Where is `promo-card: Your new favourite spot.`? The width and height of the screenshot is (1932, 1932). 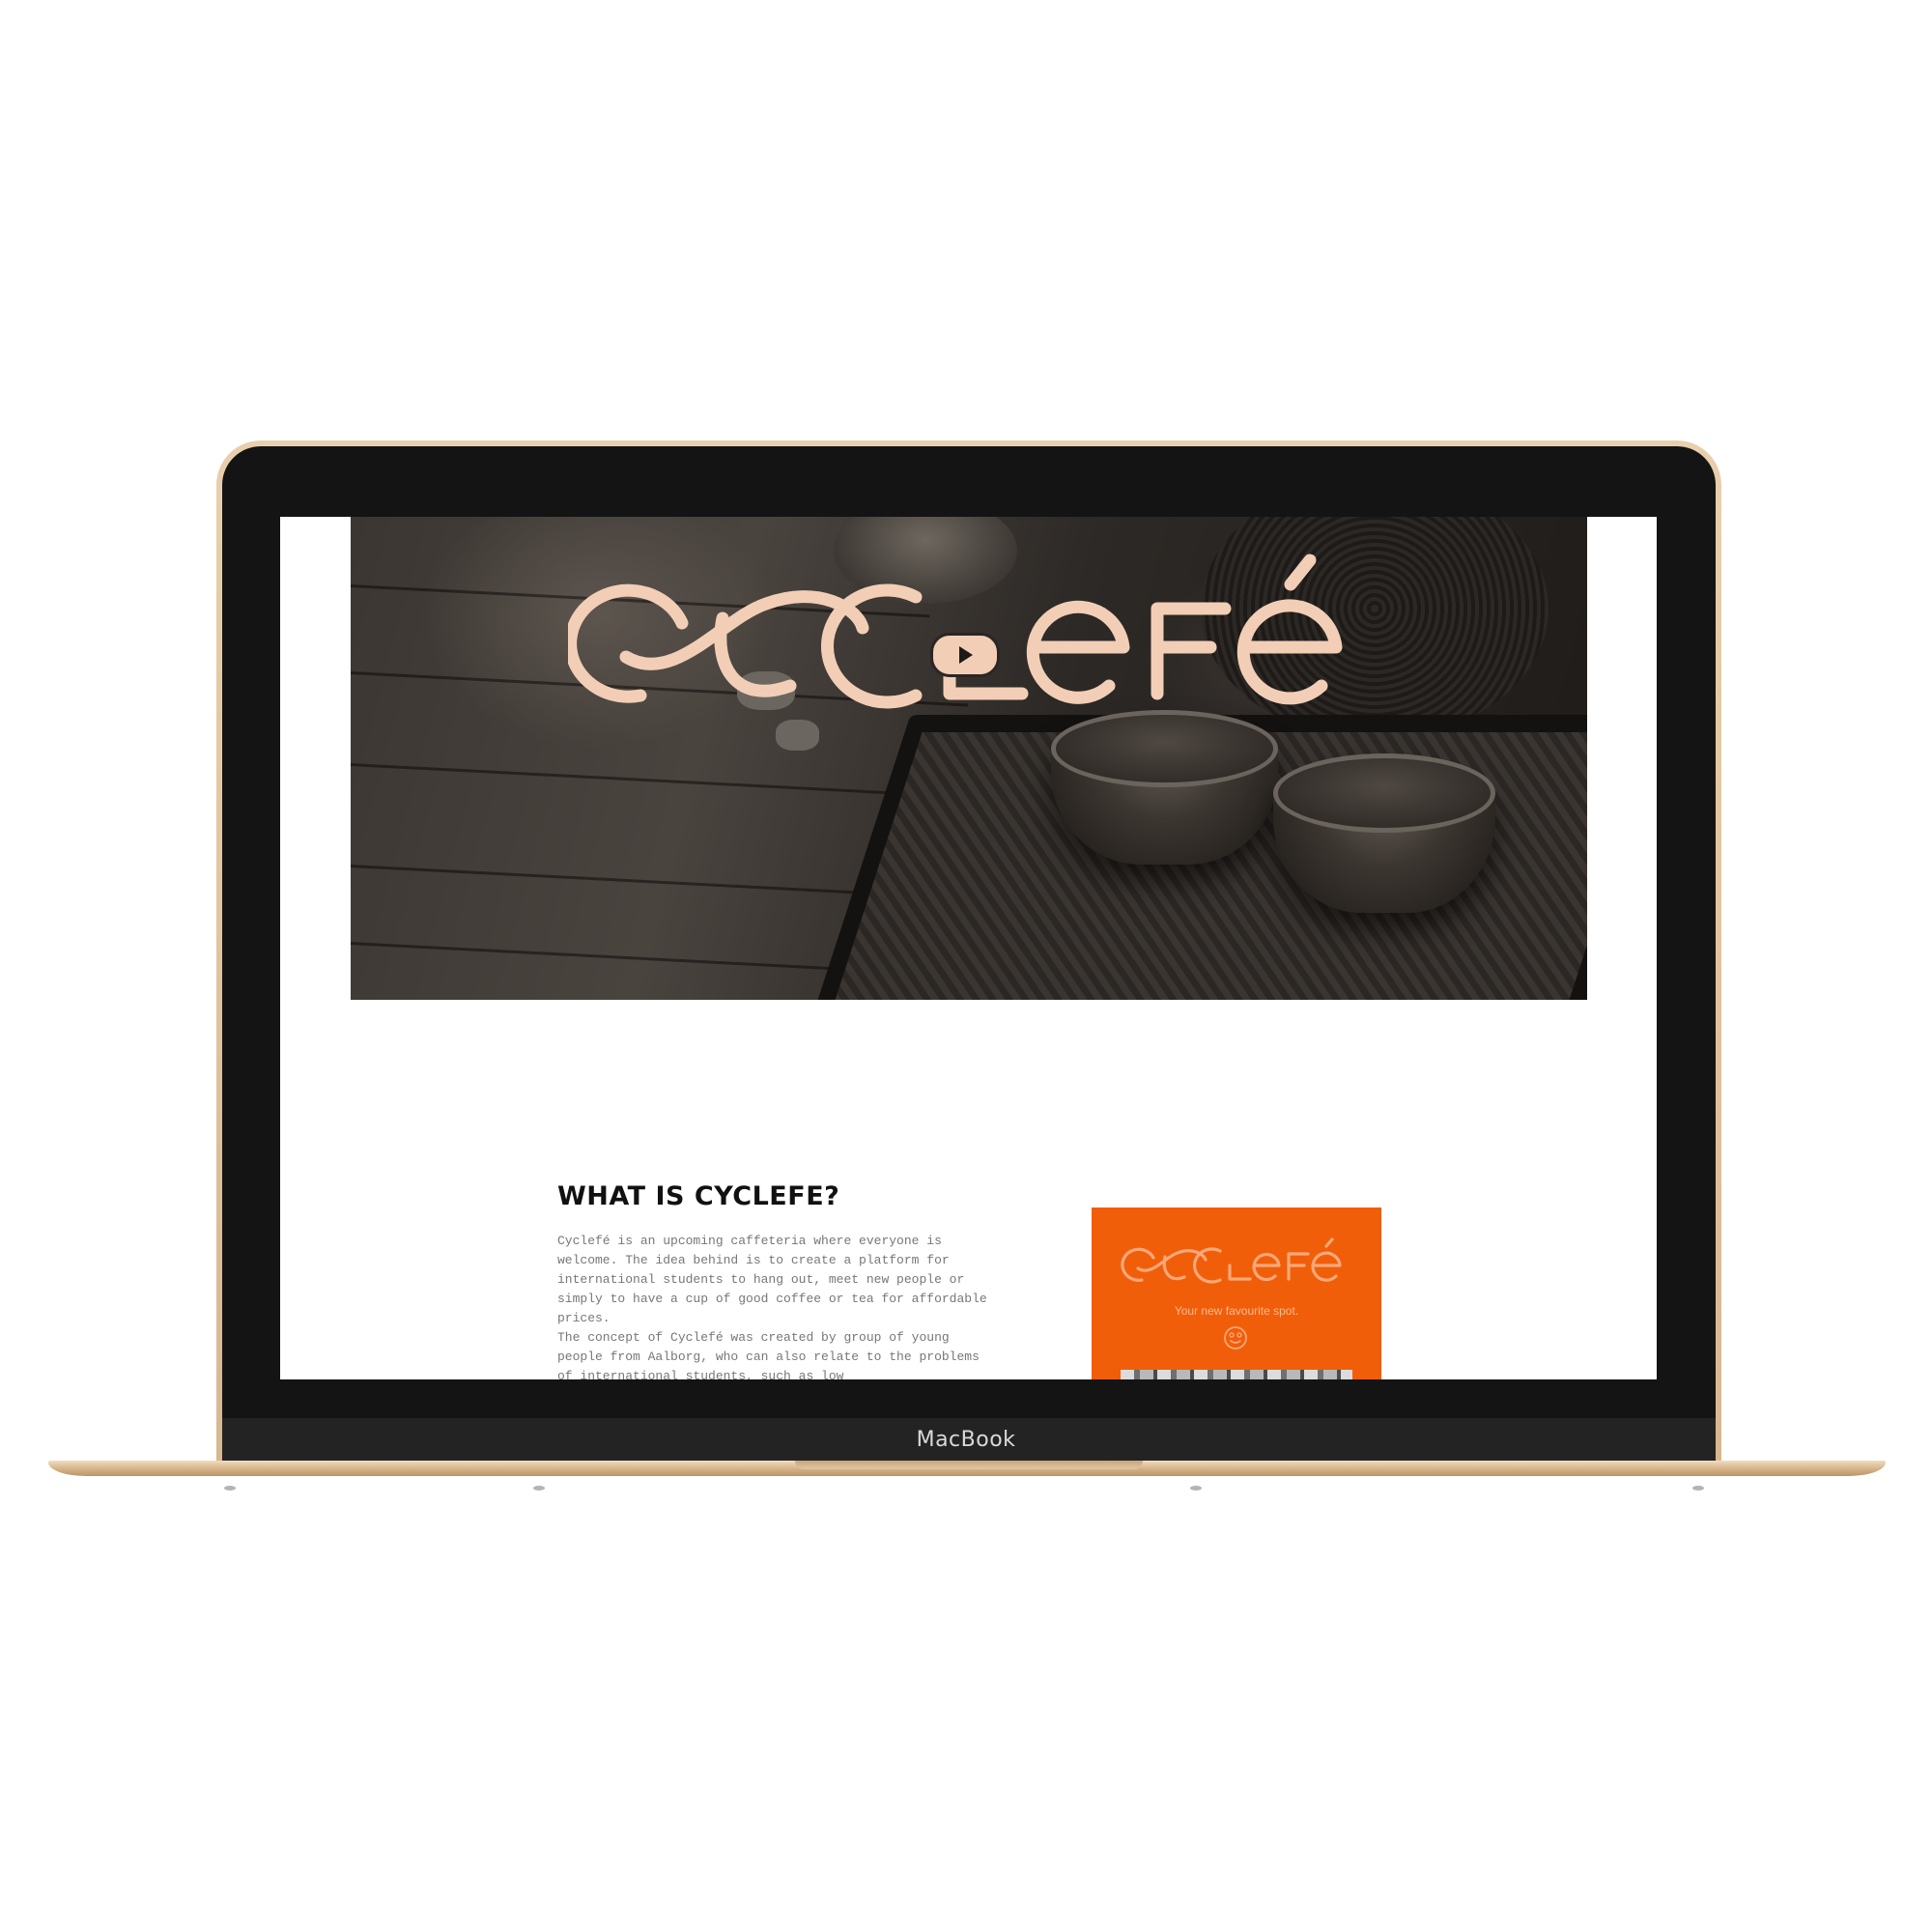
promo-card: Your new favourite spot. is located at coordinates (1236, 1293).